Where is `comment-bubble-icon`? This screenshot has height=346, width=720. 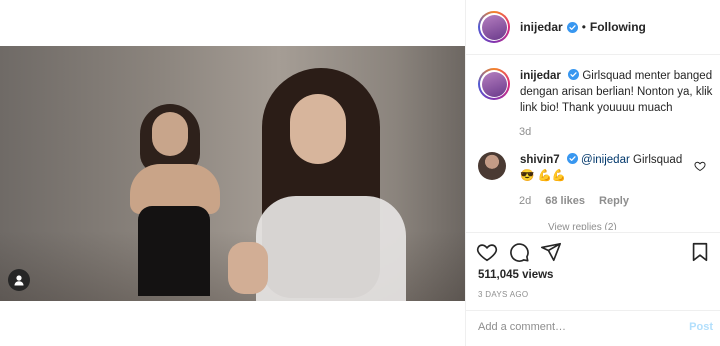 comment-bubble-icon is located at coordinates (519, 252).